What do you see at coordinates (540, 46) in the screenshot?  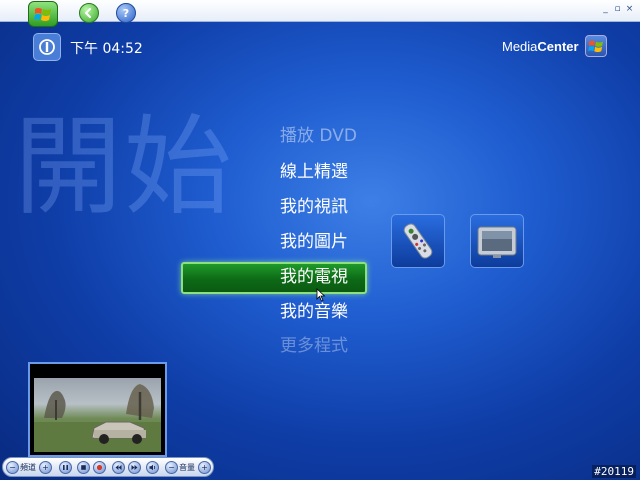 I see `brand-text: MediaCenter` at bounding box center [540, 46].